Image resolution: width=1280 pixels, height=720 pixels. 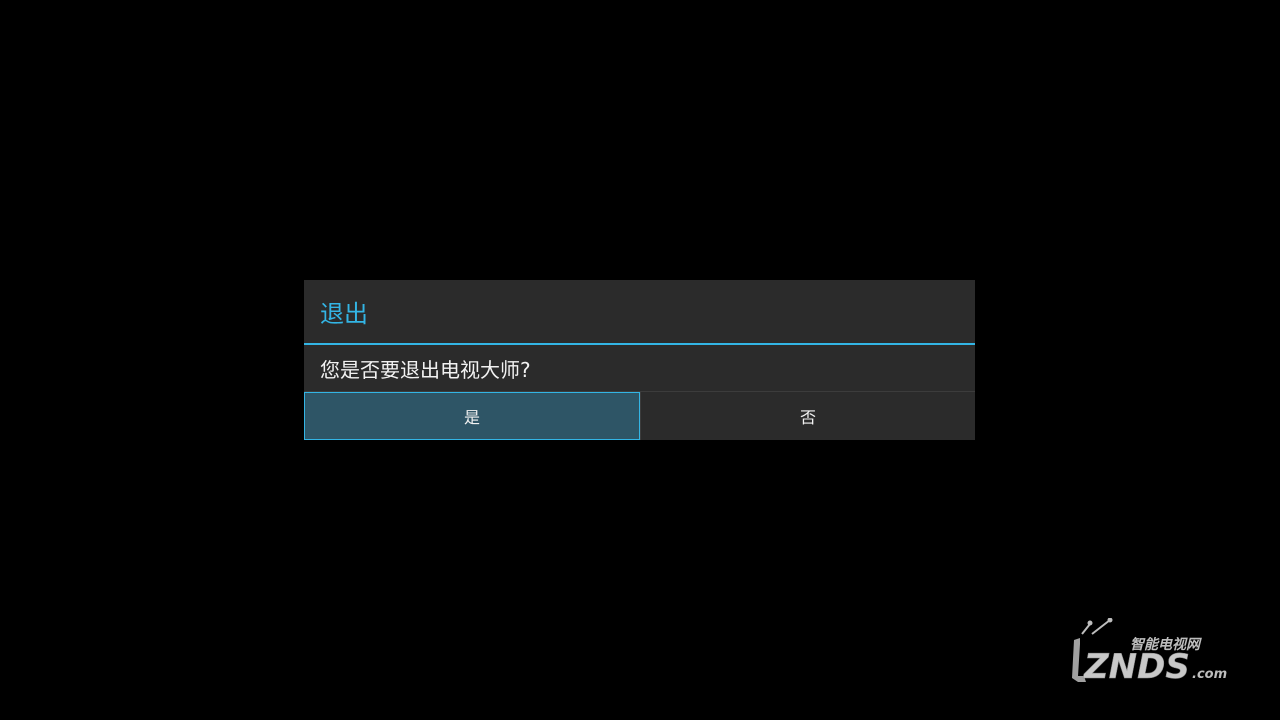 I want to click on exit-dialog: 退出 您是否要退出电视大师? 是 否, so click(x=639, y=360).